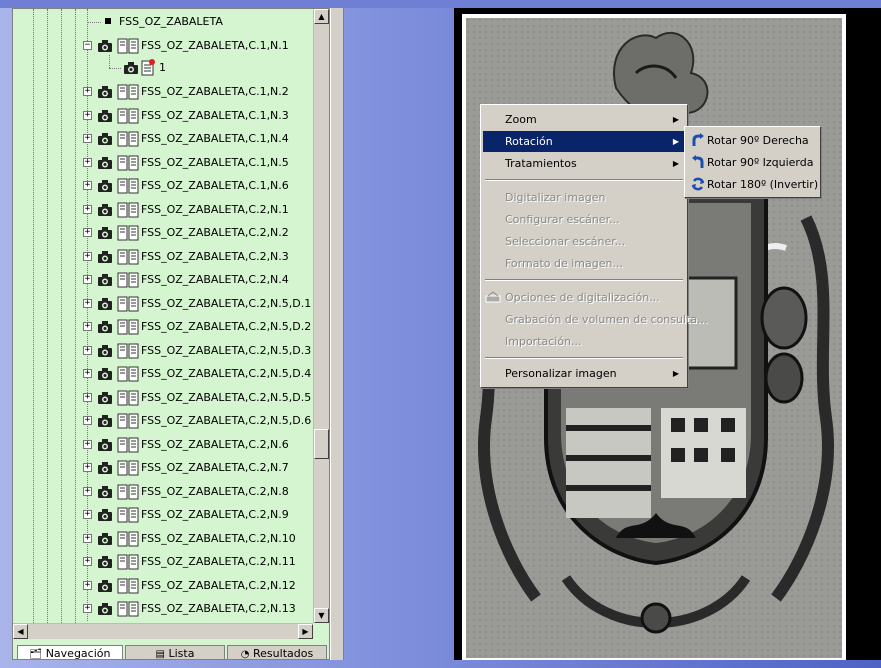 The height and width of the screenshot is (668, 881). I want to click on menu-item-rotar-90-derecha: Rotar 90º Derecha, so click(752, 140).